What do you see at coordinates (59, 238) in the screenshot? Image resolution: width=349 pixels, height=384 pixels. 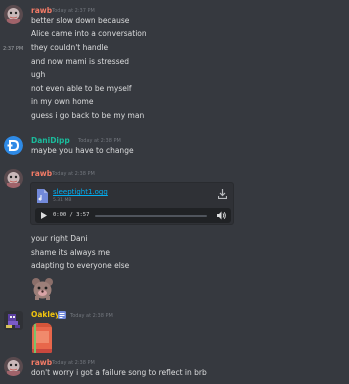 I see `message-line: your right Dani` at bounding box center [59, 238].